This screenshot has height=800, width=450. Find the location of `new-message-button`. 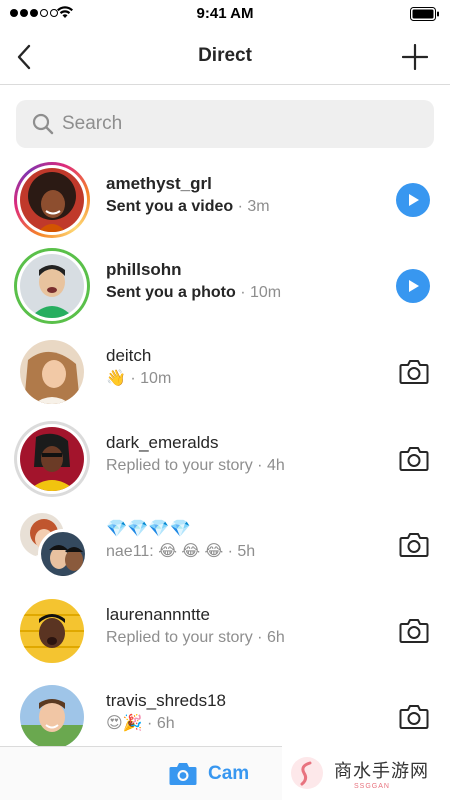

new-message-button is located at coordinates (415, 57).